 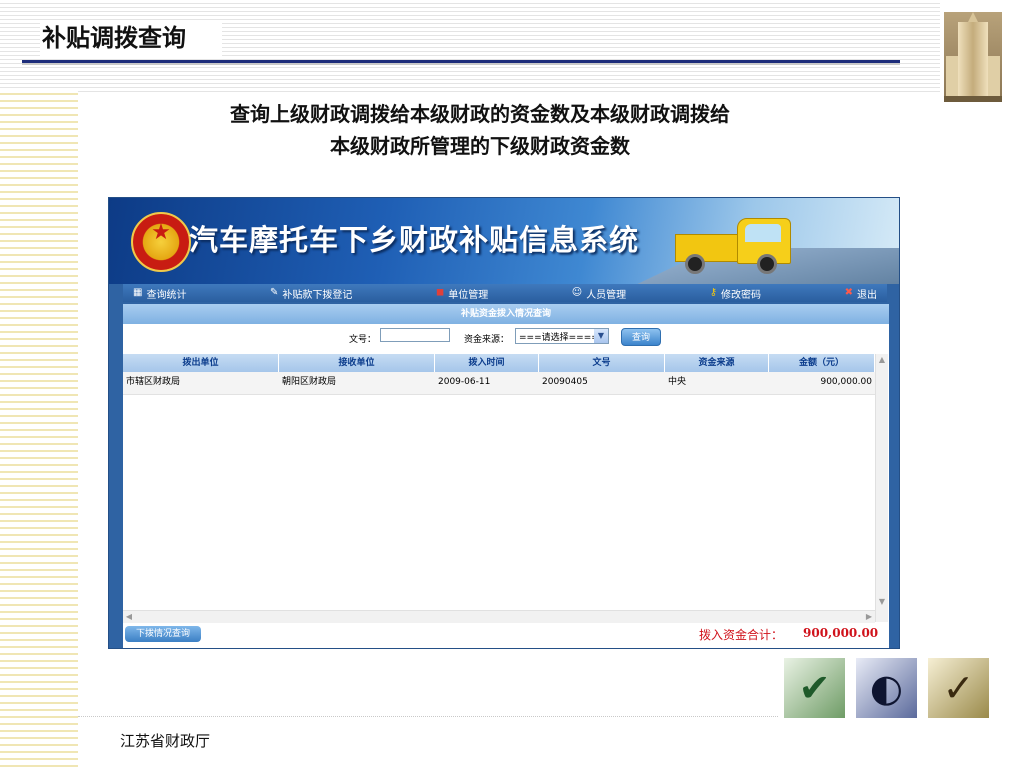 I want to click on nav-item-allocation-register: ✎ 补贴款下拨登记, so click(x=311, y=293).